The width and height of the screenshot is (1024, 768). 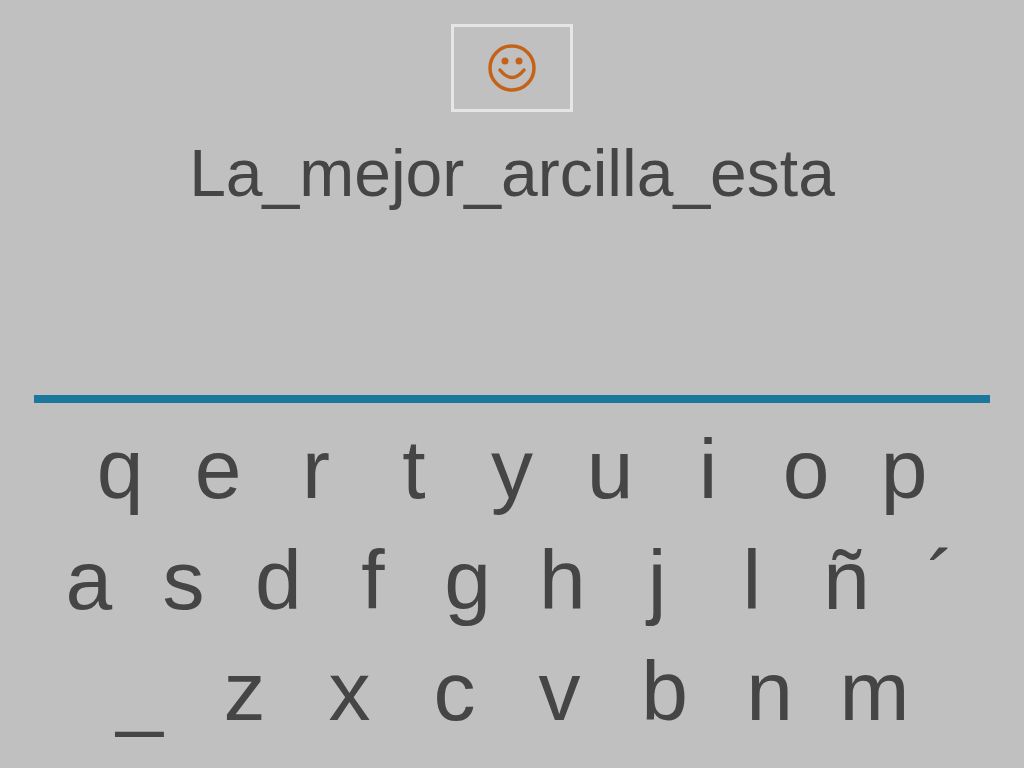 What do you see at coordinates (610, 468) in the screenshot?
I see `letter-key: u` at bounding box center [610, 468].